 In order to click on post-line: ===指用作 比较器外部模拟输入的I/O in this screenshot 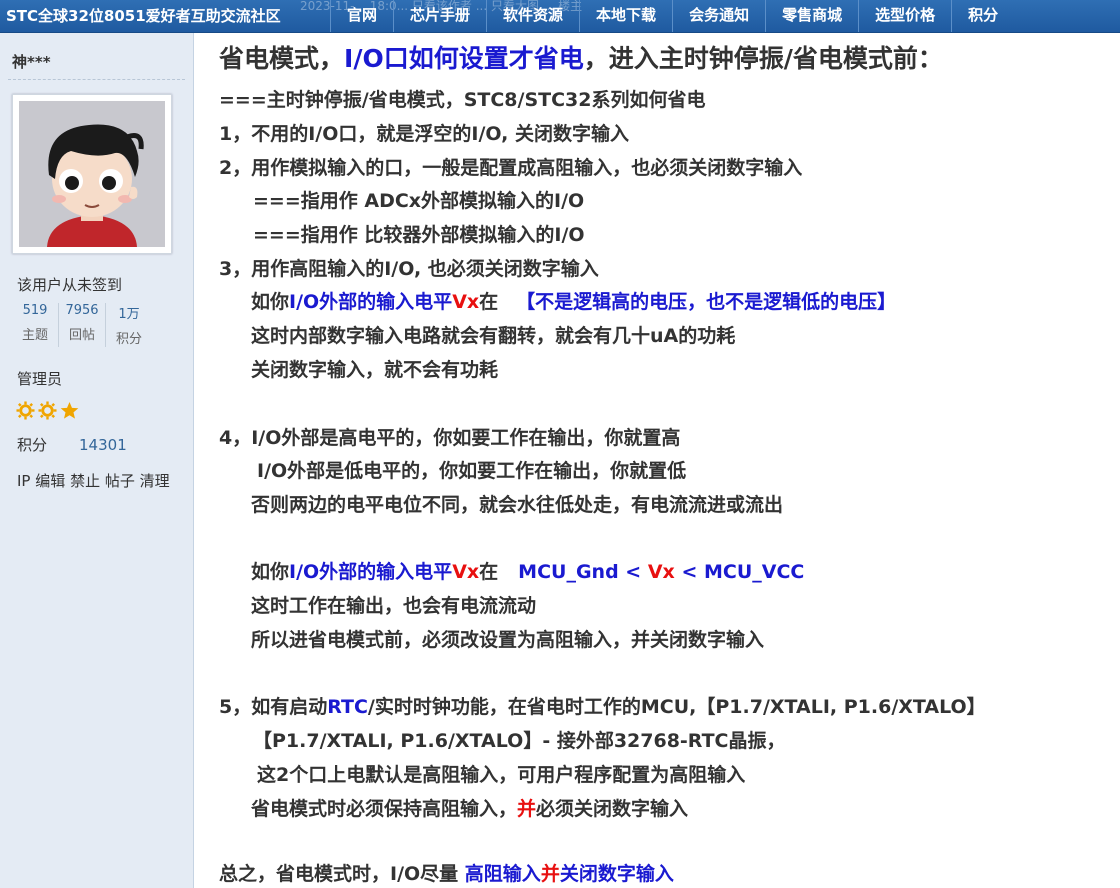, I will do `click(419, 235)`.